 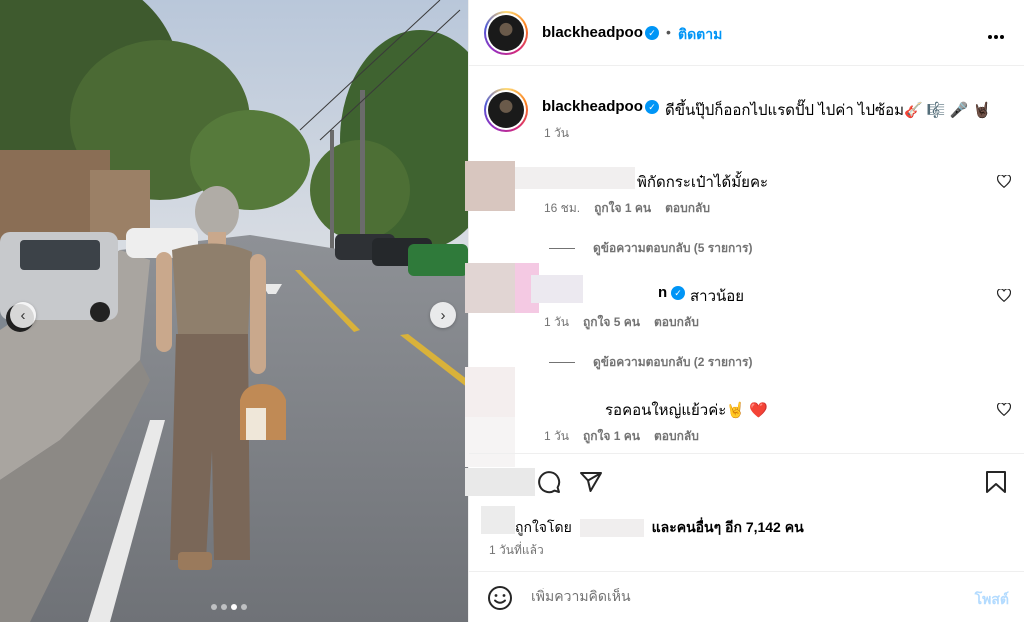 What do you see at coordinates (992, 600) in the screenshot?
I see `post-comment-button: โพสต์` at bounding box center [992, 600].